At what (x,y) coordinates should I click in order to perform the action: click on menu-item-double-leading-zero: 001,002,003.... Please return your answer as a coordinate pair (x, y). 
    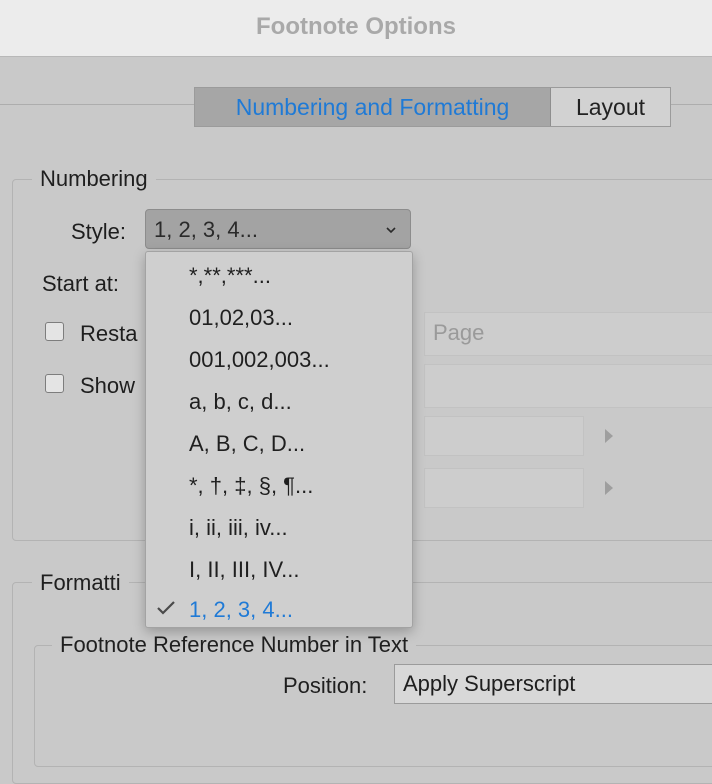
    Looking at the image, I should click on (259, 360).